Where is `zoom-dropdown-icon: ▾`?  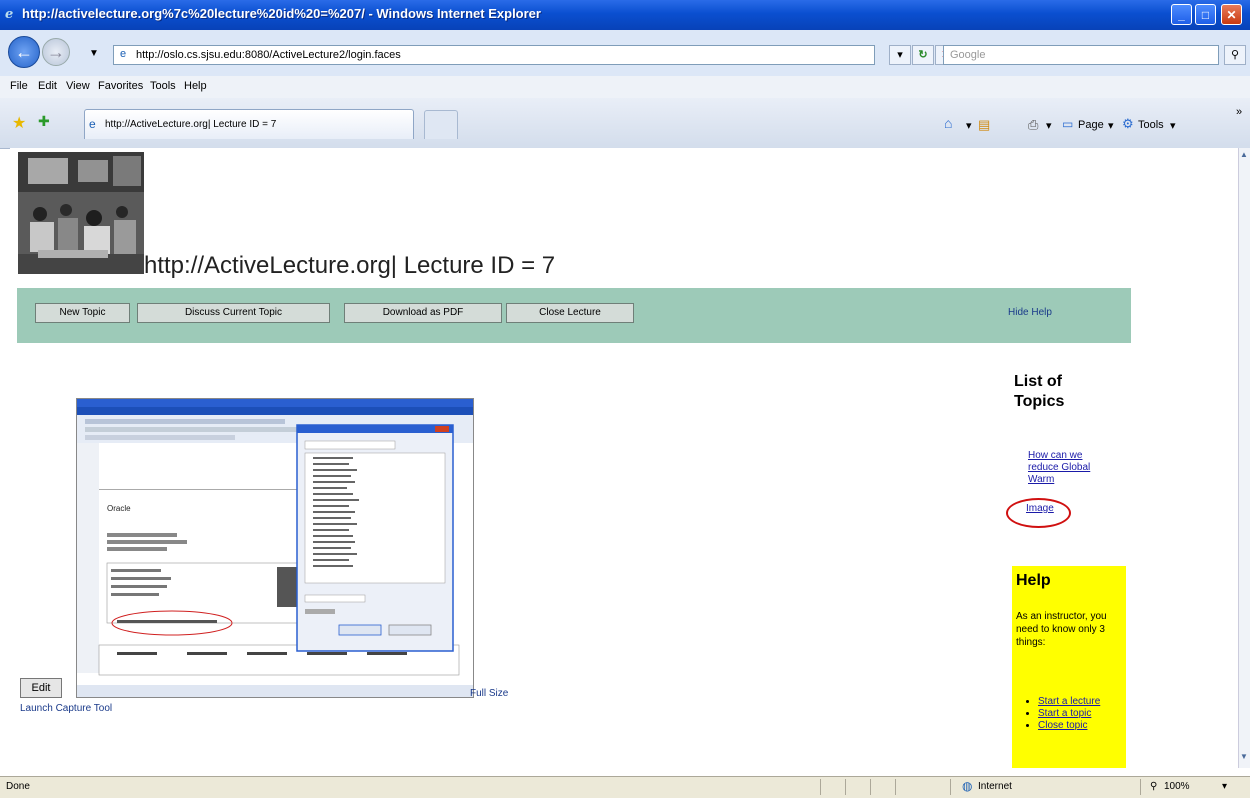
zoom-dropdown-icon: ▾ is located at coordinates (1224, 786).